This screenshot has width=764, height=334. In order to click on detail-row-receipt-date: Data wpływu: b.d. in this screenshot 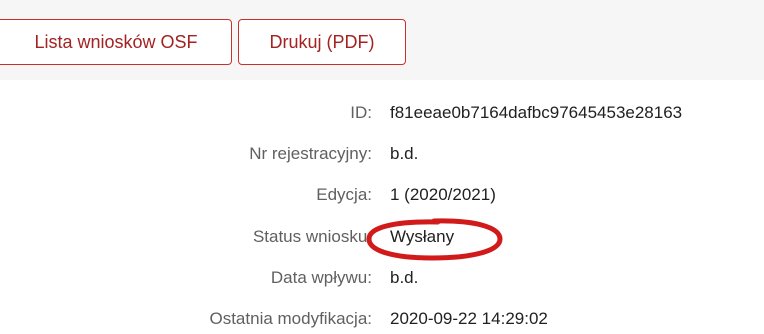, I will do `click(382, 278)`.